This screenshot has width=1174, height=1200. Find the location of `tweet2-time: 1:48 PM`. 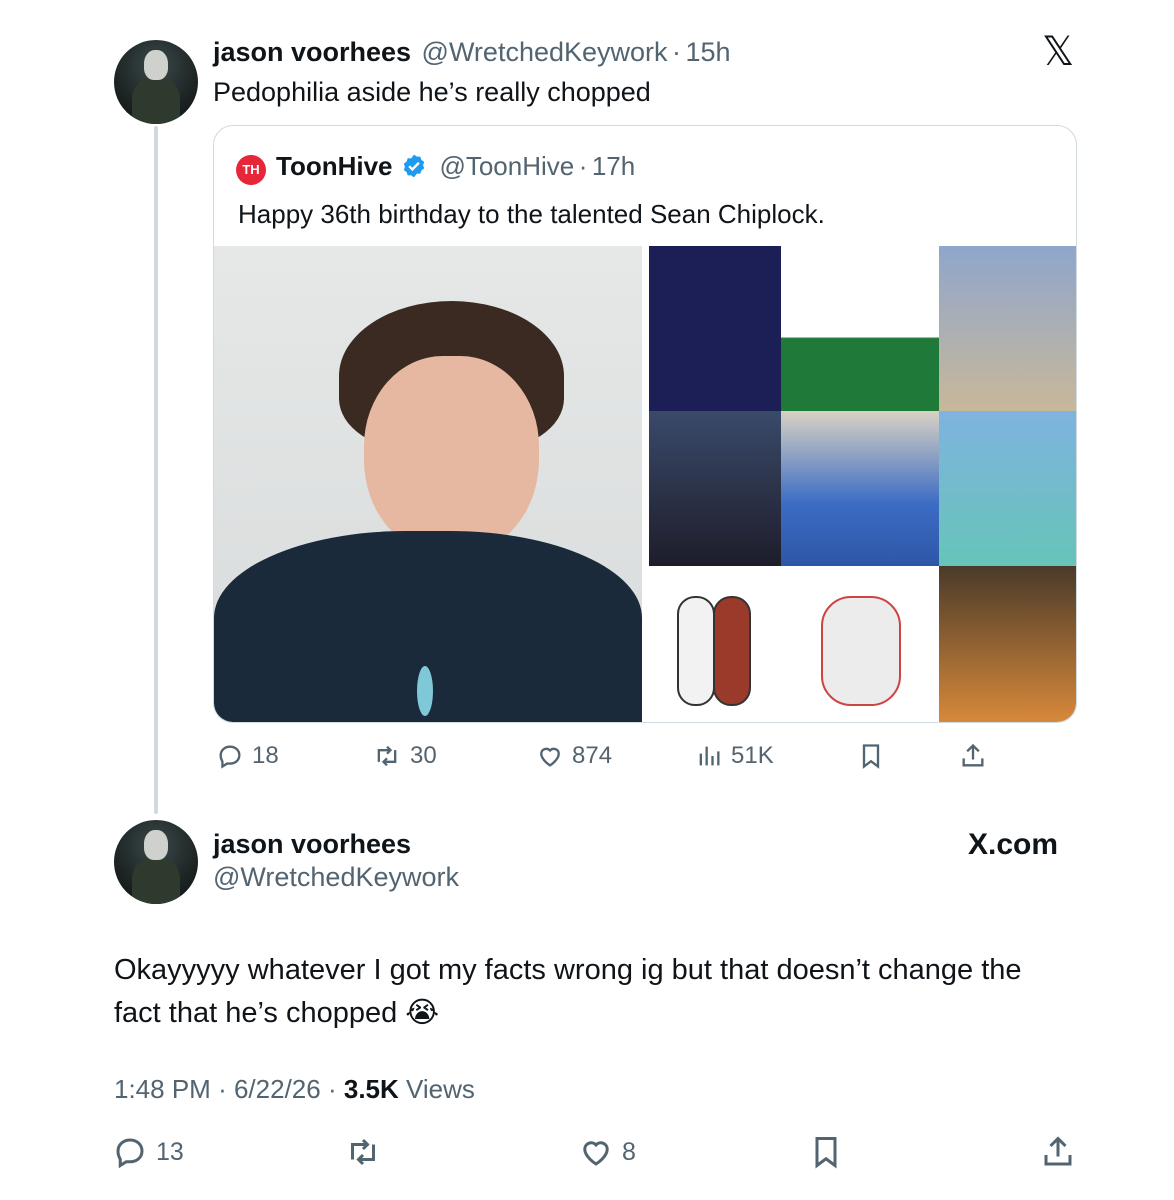

tweet2-time: 1:48 PM is located at coordinates (162, 1089).